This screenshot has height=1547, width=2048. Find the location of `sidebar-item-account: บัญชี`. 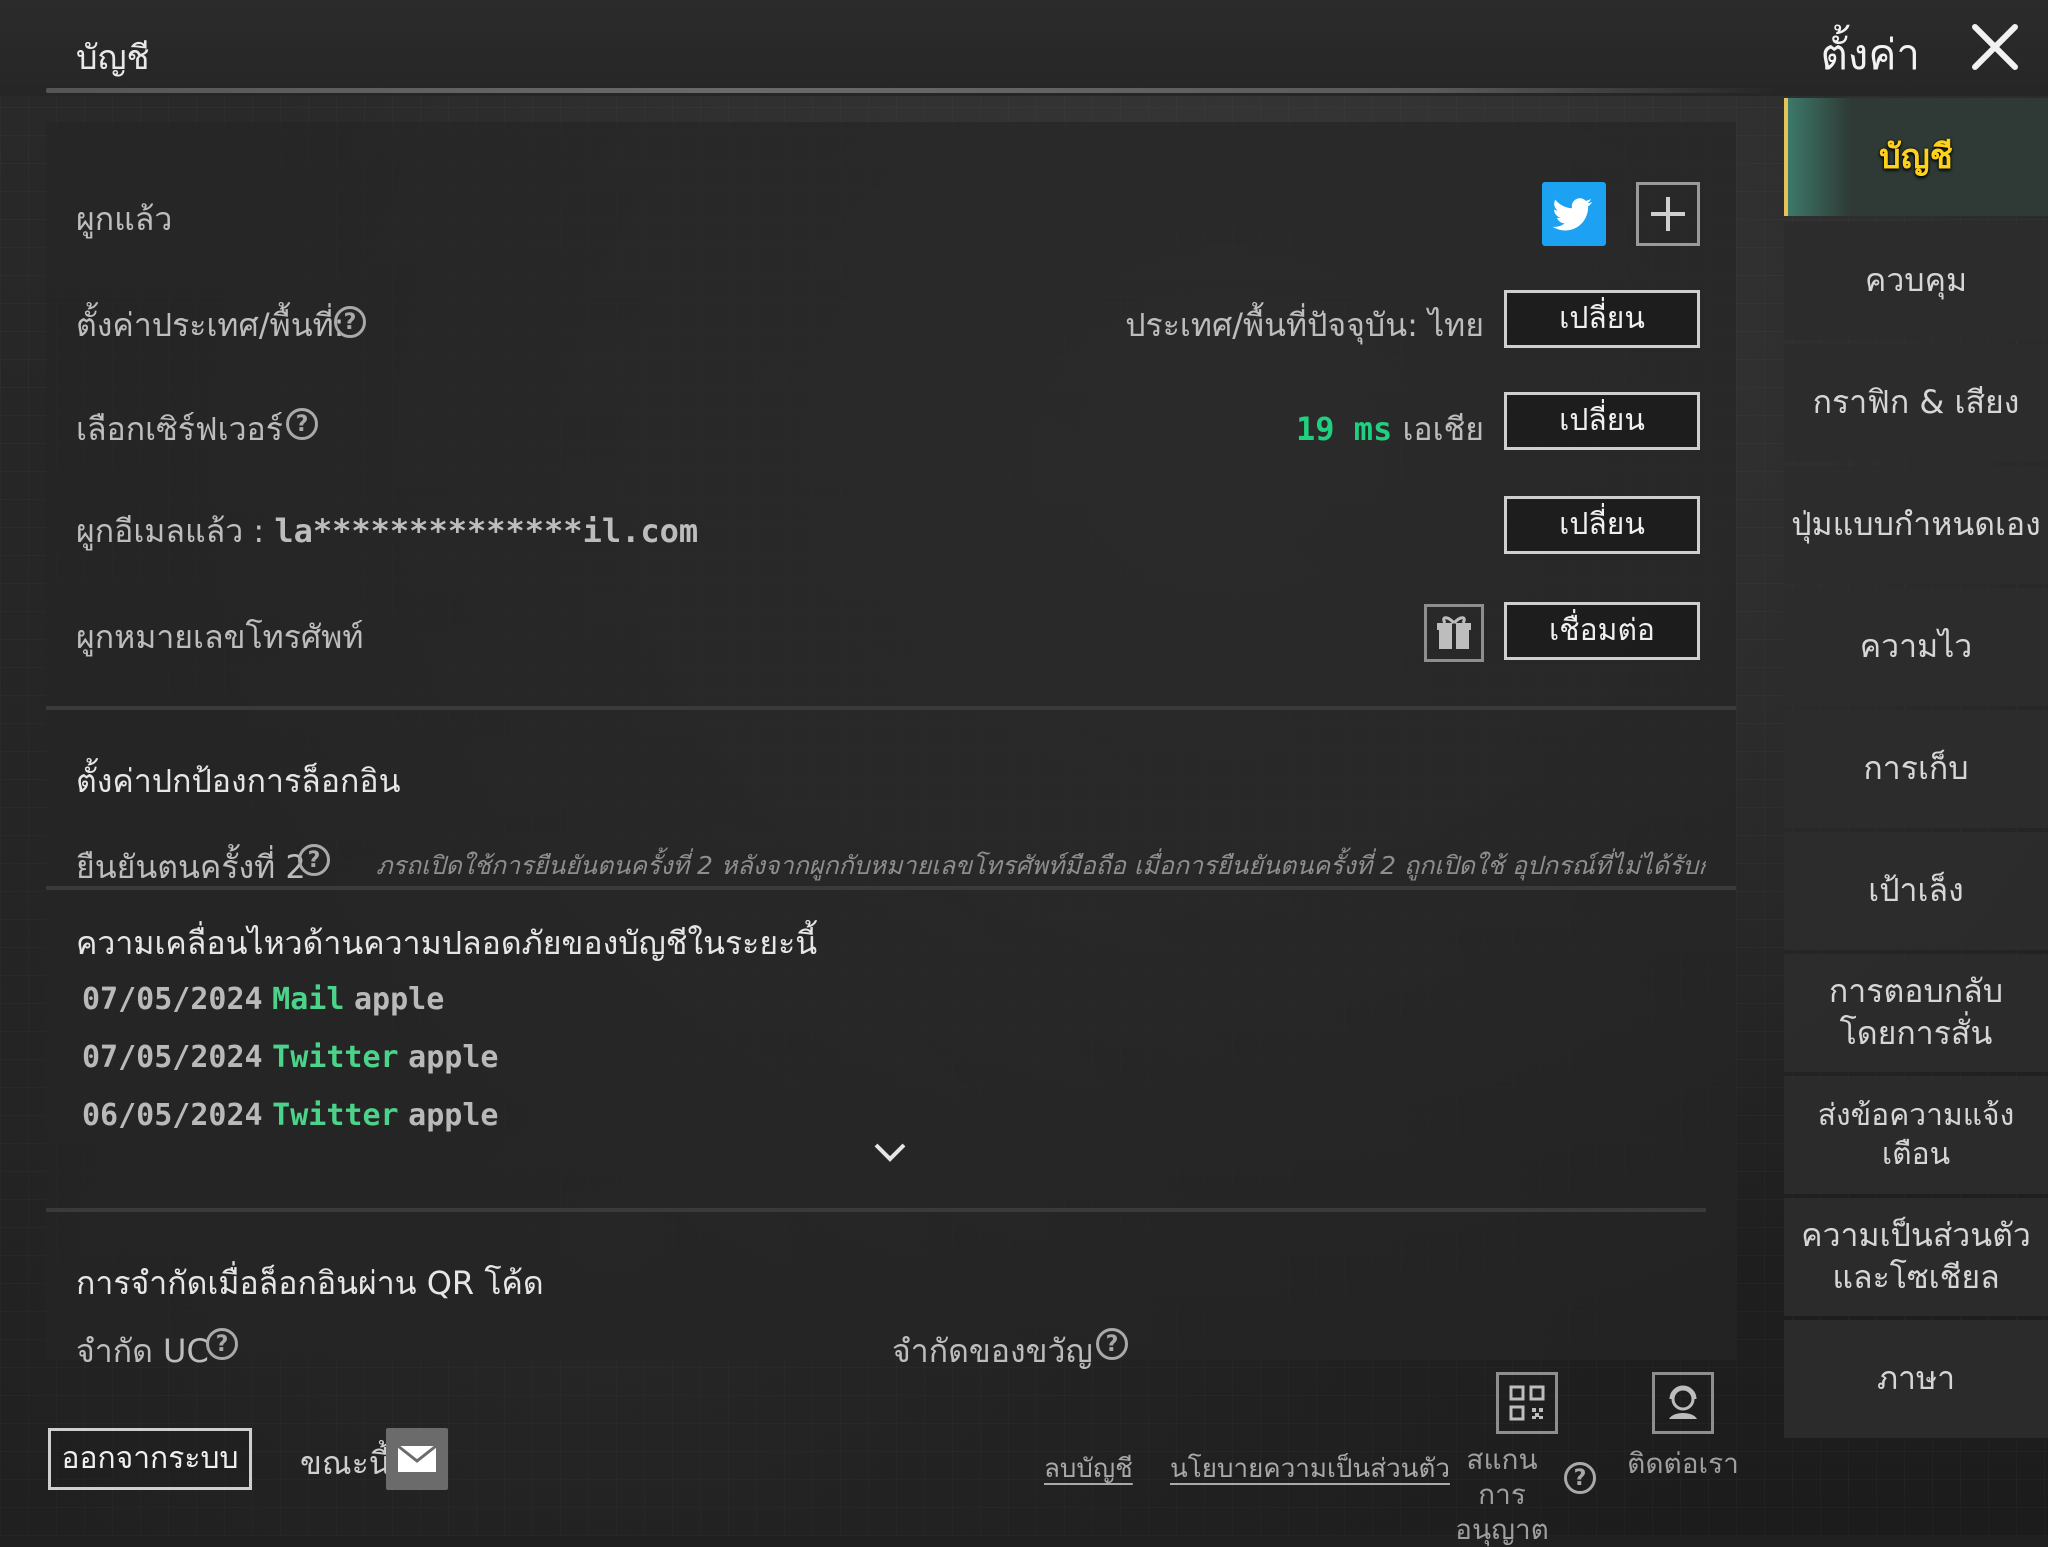

sidebar-item-account: บัญชี is located at coordinates (1916, 157).